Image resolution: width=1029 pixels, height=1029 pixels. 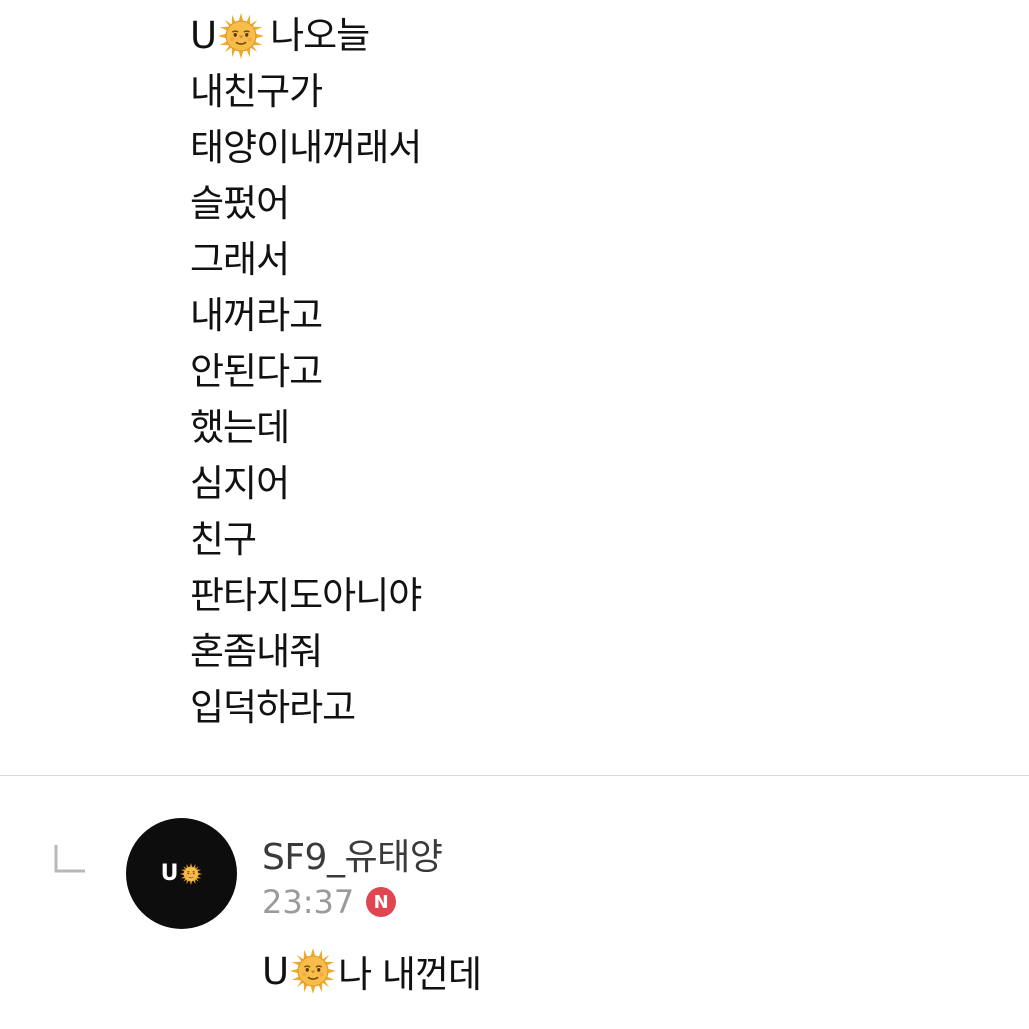 I want to click on post-line-text: 나오늘, so click(x=320, y=35).